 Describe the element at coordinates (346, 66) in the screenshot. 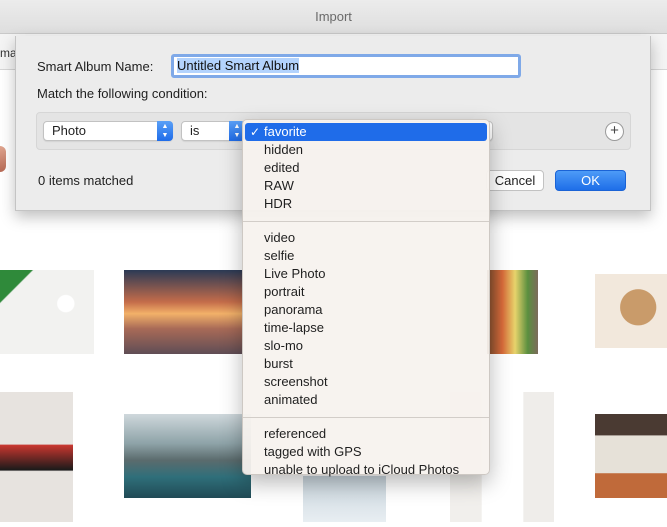

I see `smart-album-name-input: Untitled Smart Album` at that location.